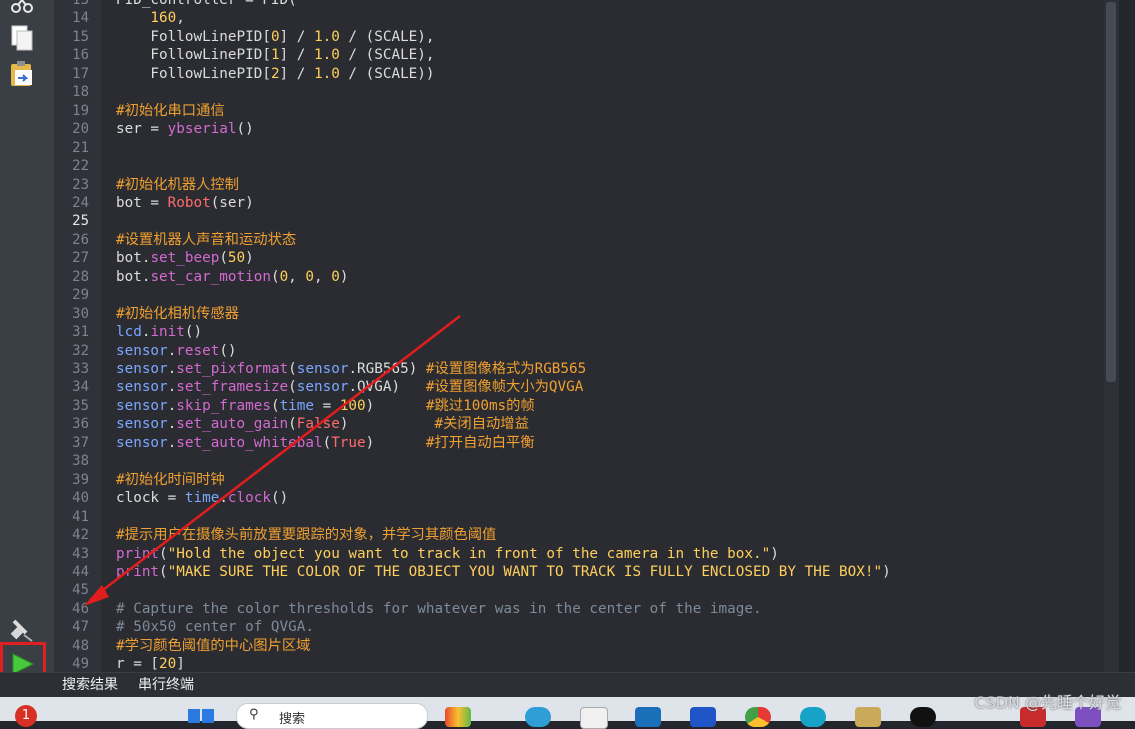 The width and height of the screenshot is (1135, 729). Describe the element at coordinates (587, 663) in the screenshot. I see `code-line: 49 r = [20]` at that location.